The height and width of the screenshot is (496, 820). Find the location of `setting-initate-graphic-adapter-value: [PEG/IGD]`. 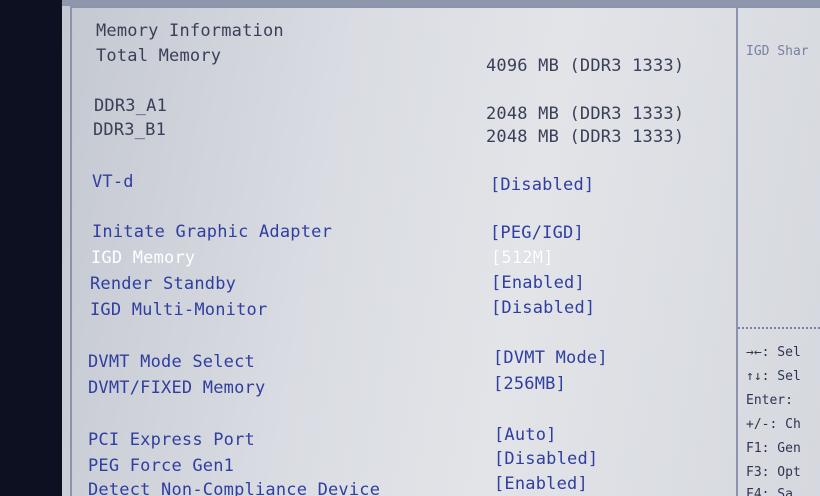

setting-initate-graphic-adapter-value: [PEG/IGD] is located at coordinates (537, 233).